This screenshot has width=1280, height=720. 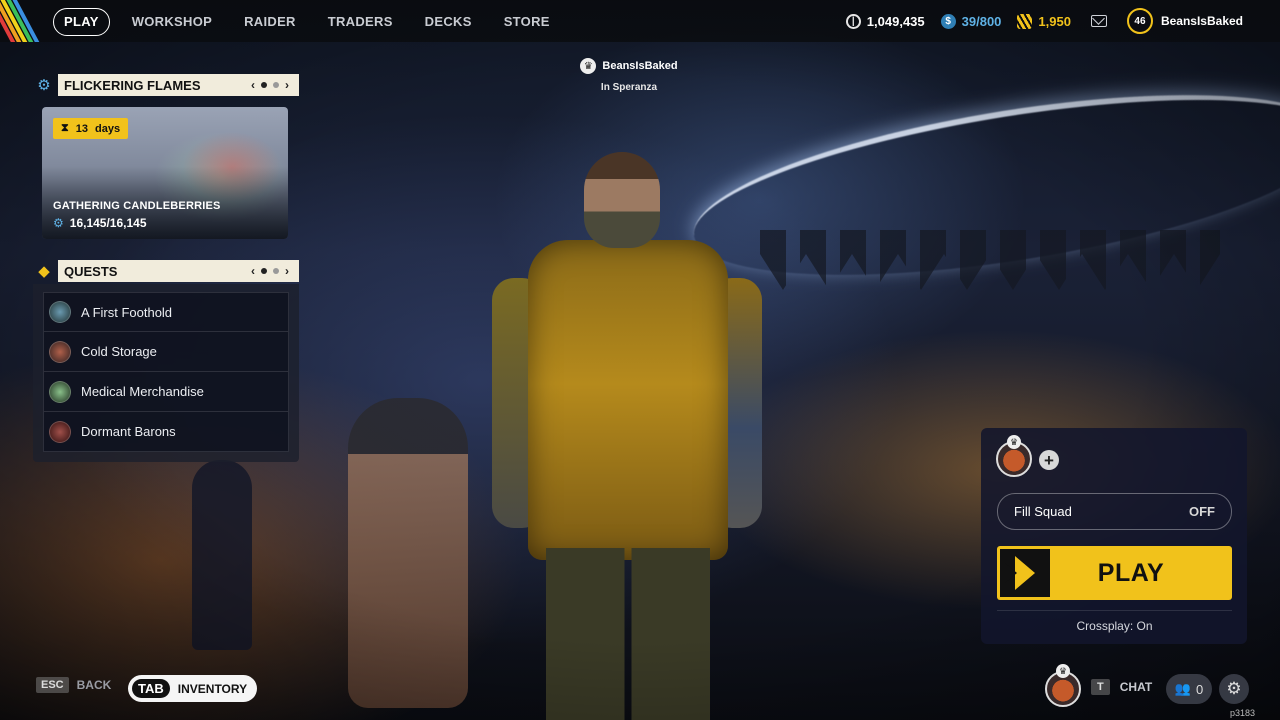 I want to click on tokens-value: 1,950, so click(x=1054, y=21).